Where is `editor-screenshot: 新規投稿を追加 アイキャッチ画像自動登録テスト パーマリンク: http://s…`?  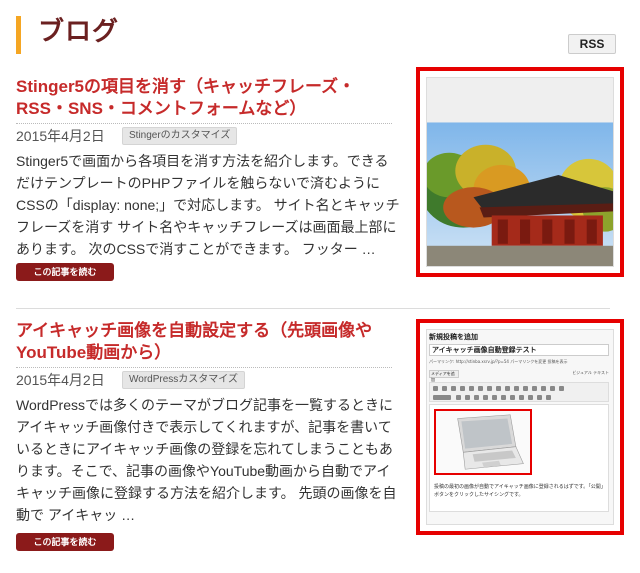
editor-screenshot: 新規投稿を追加 アイキャッチ画像自動登録テスト パーマリンク: http://s… is located at coordinates (520, 427).